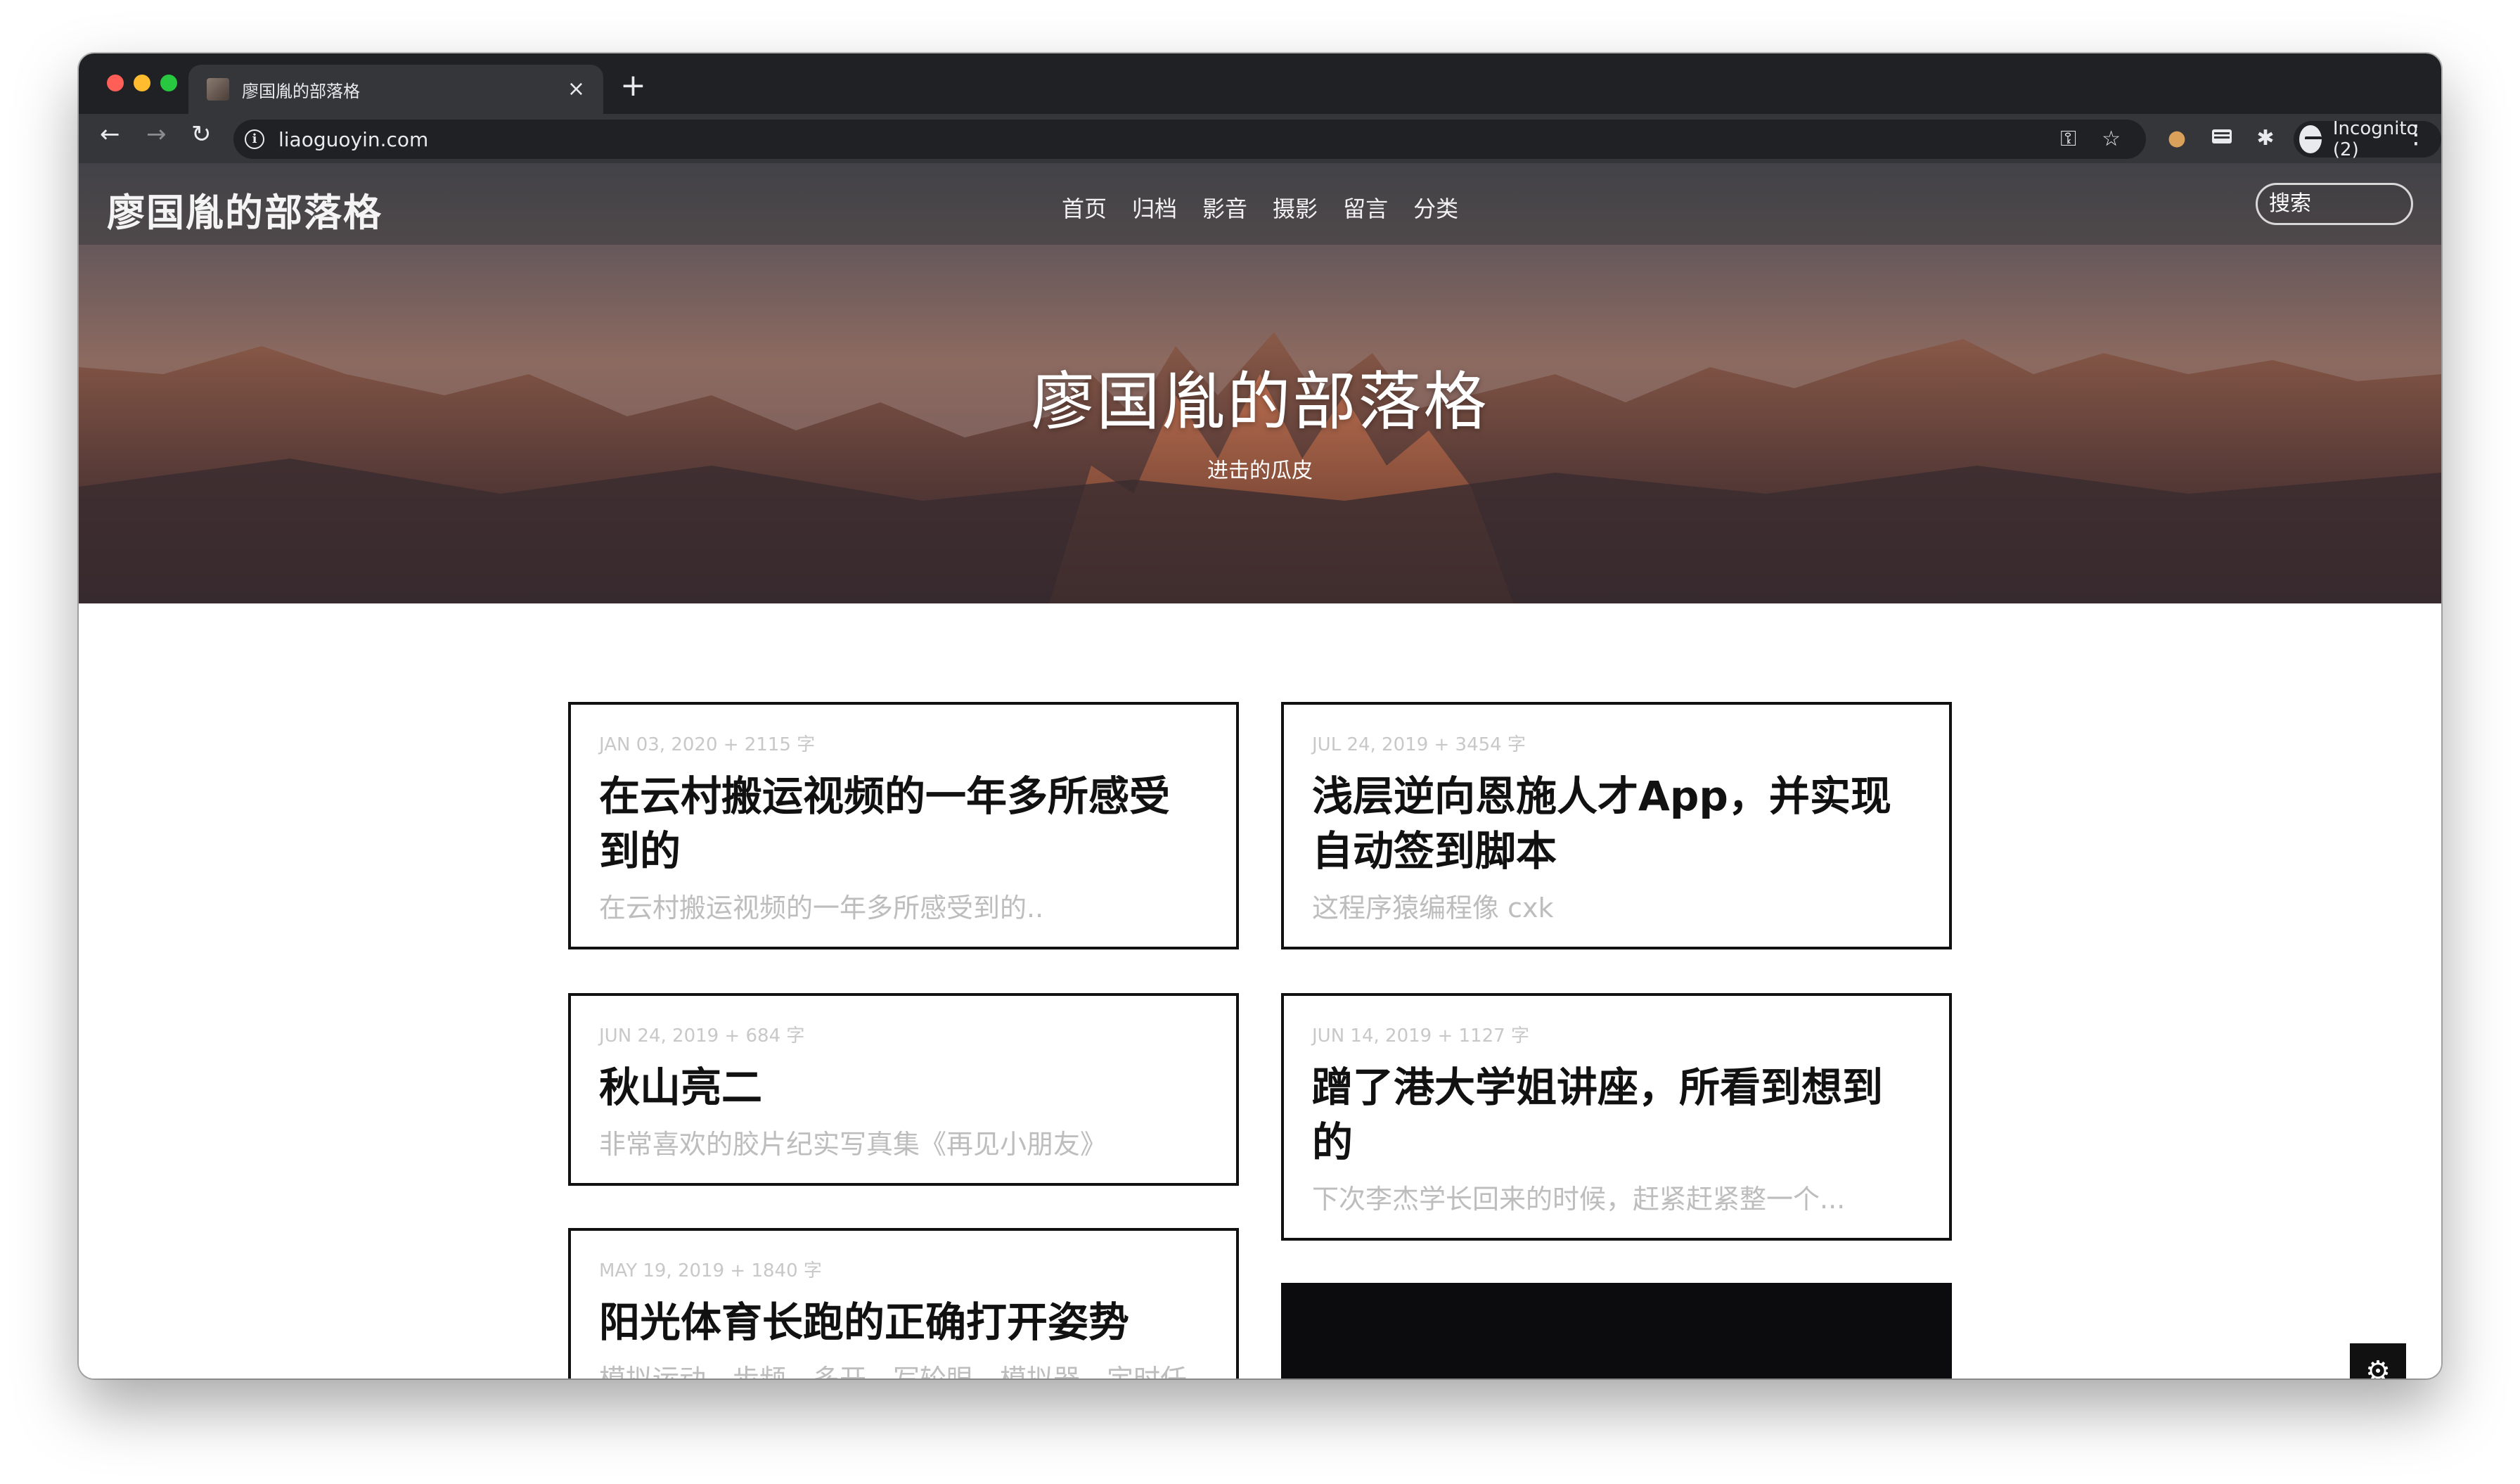  I want to click on post-excerpt: 这程序猿编程像 cxk, so click(1433, 908).